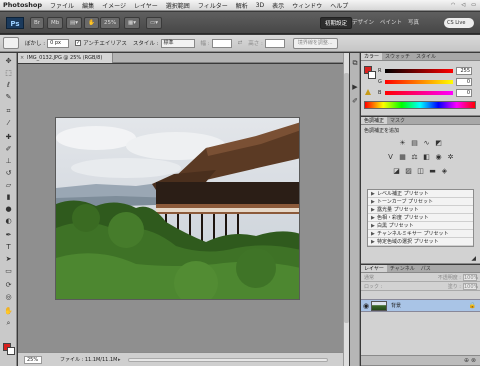 The image size is (480, 366). What do you see at coordinates (62, 5) in the screenshot?
I see `menu-file: ファイル` at bounding box center [62, 5].